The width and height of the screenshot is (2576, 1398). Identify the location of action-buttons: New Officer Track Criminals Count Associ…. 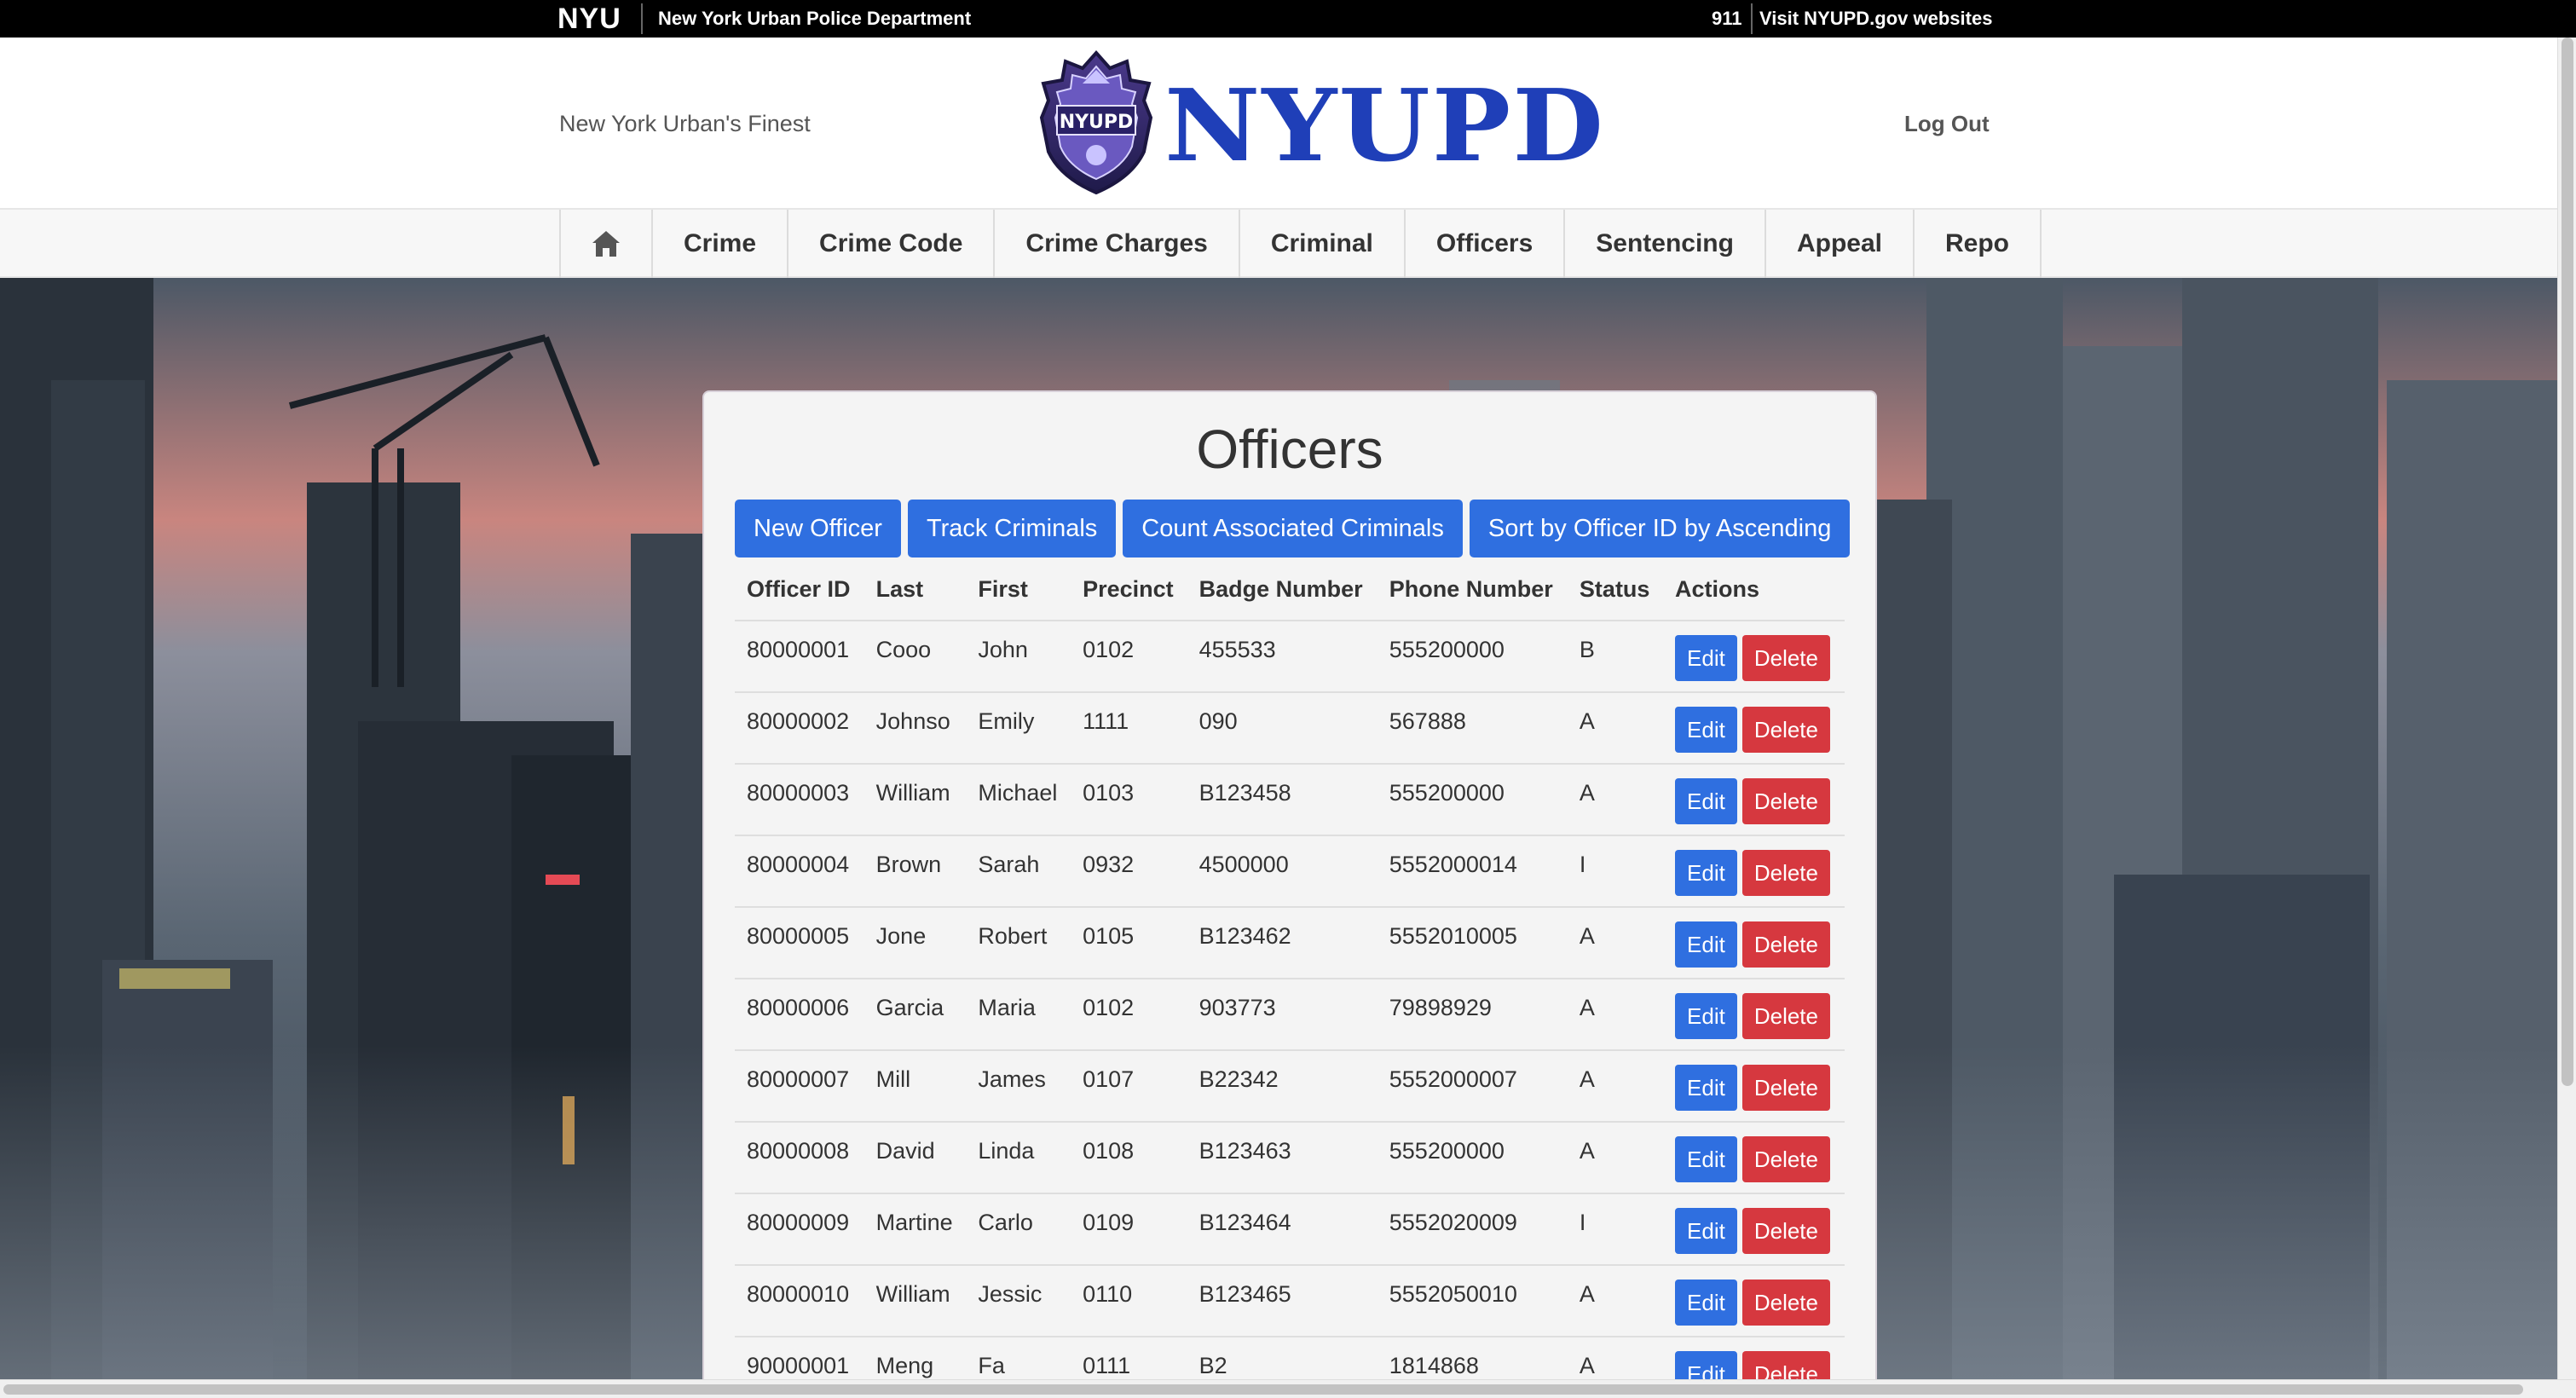
(1293, 528).